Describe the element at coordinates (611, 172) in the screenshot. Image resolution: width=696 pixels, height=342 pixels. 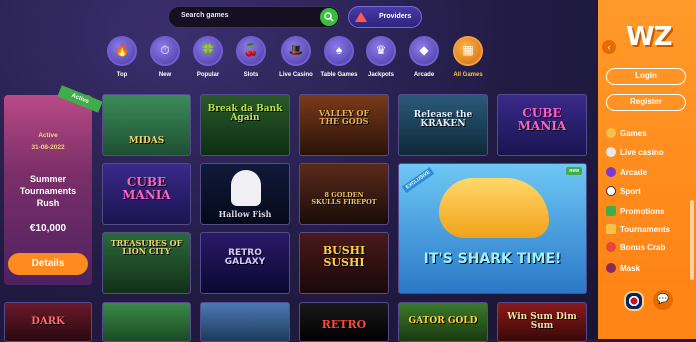
I see `arcade-icon` at that location.